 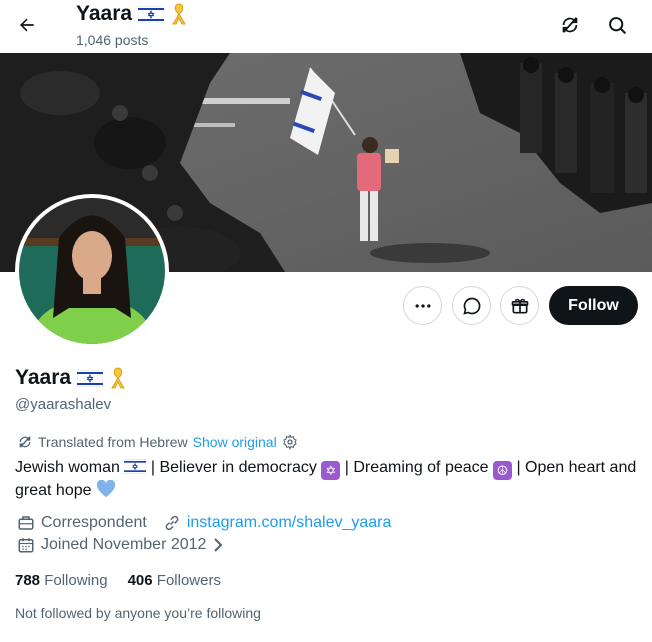 What do you see at coordinates (140, 580) in the screenshot?
I see `followers-count: 406` at bounding box center [140, 580].